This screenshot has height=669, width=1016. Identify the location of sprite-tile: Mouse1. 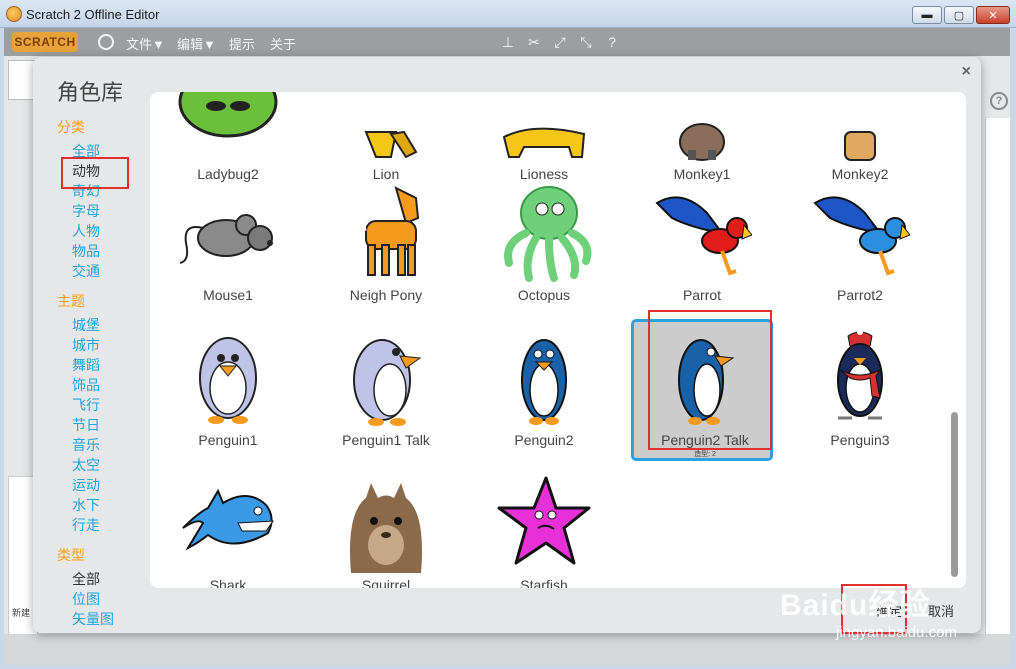
(228, 247).